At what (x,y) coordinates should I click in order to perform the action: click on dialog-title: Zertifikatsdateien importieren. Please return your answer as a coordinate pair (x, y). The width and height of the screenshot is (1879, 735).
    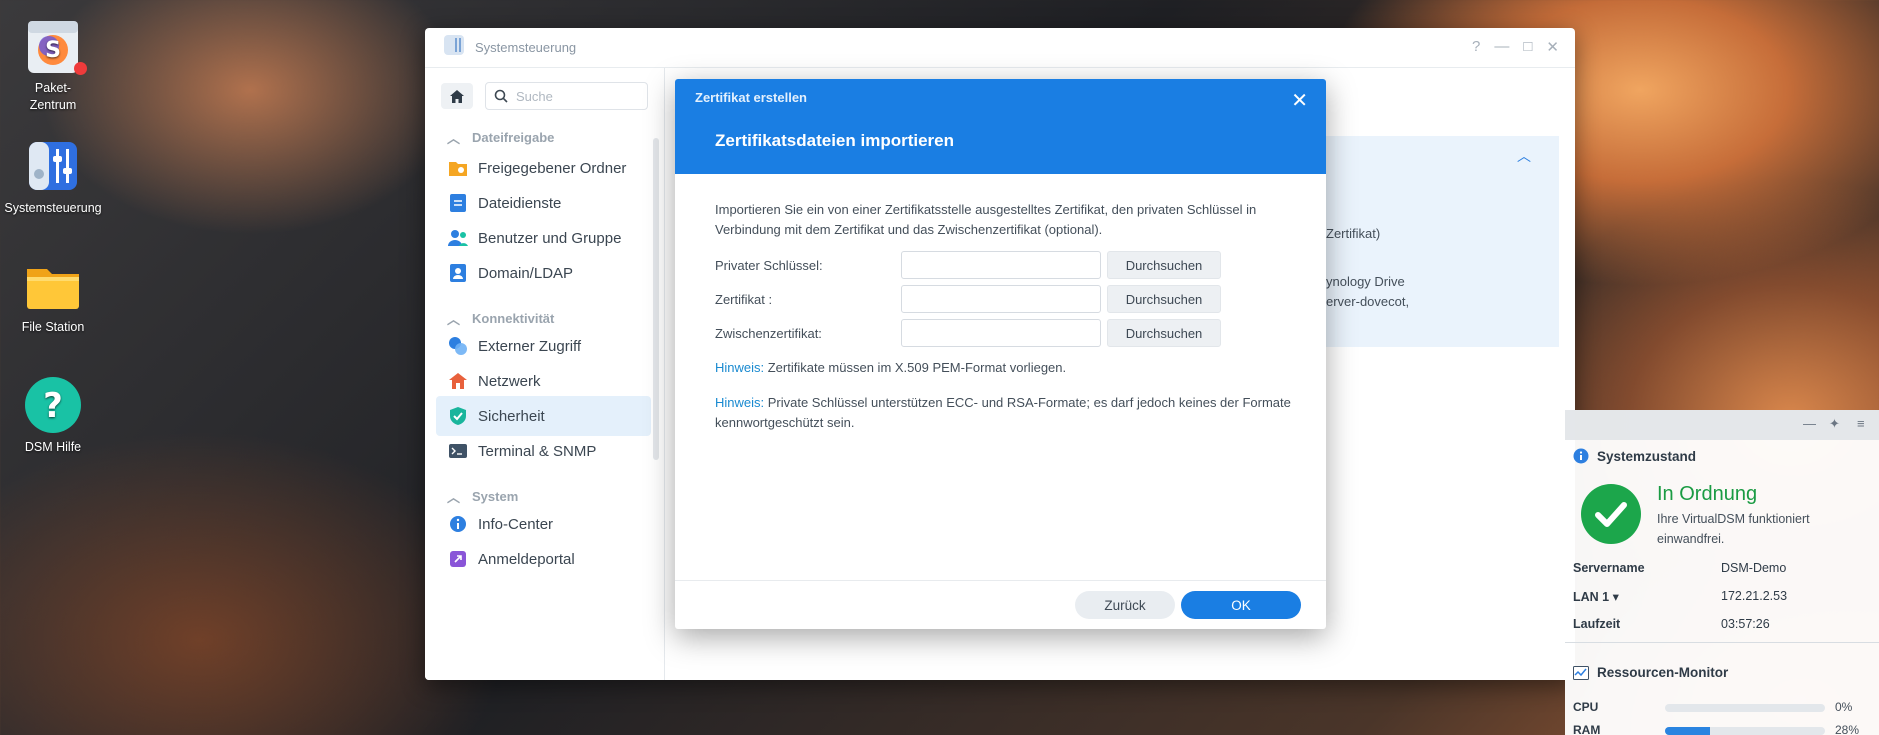
    Looking at the image, I should click on (835, 140).